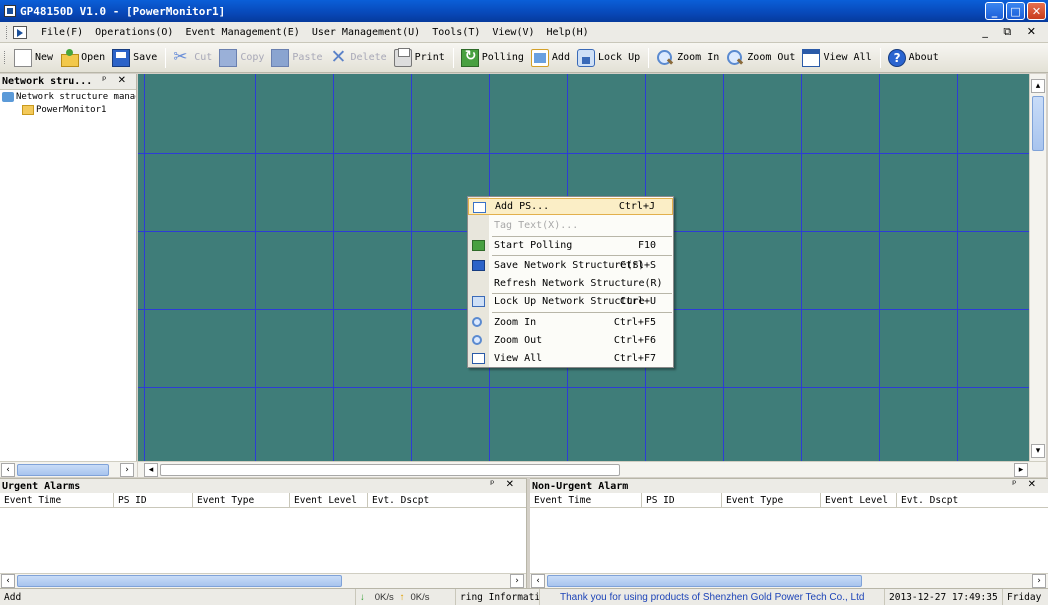  I want to click on menu-item-zoom-out: Zoom Out Ctrl+F6, so click(570, 340).